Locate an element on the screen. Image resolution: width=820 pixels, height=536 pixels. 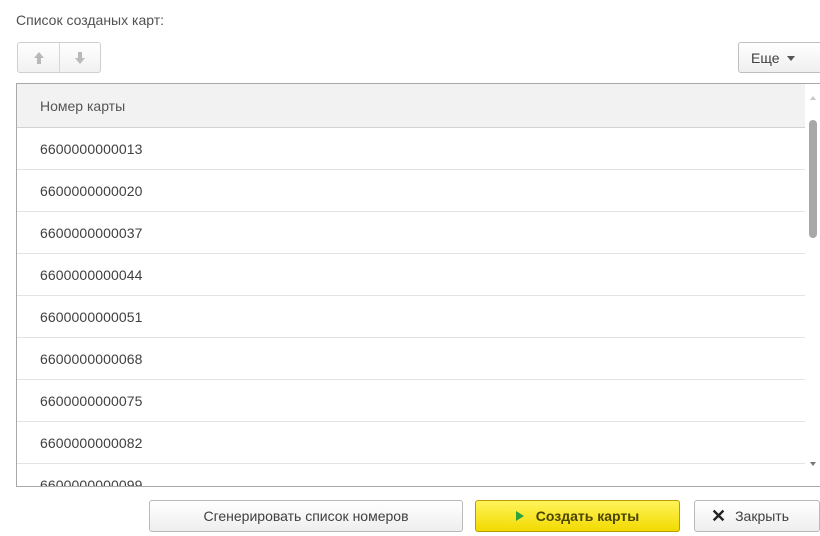
scroll-up-arrow-icon is located at coordinates (813, 98).